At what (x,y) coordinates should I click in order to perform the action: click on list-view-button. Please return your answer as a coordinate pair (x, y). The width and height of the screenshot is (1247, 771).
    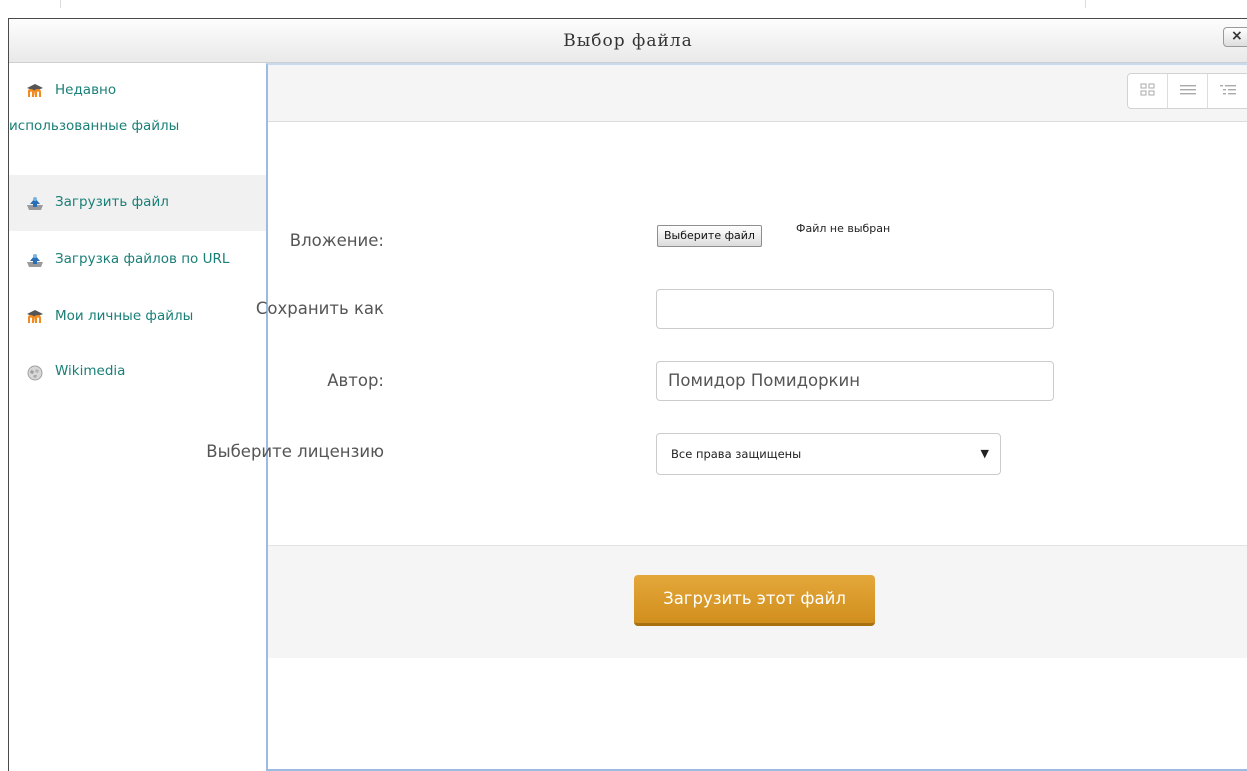
    Looking at the image, I should click on (1188, 91).